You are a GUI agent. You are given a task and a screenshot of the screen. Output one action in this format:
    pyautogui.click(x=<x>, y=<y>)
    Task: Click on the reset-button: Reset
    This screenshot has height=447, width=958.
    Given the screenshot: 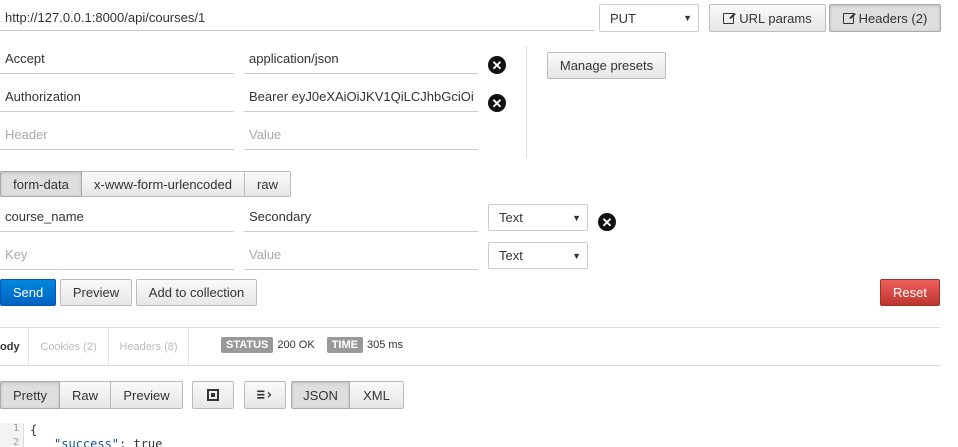 What is the action you would take?
    pyautogui.click(x=910, y=292)
    